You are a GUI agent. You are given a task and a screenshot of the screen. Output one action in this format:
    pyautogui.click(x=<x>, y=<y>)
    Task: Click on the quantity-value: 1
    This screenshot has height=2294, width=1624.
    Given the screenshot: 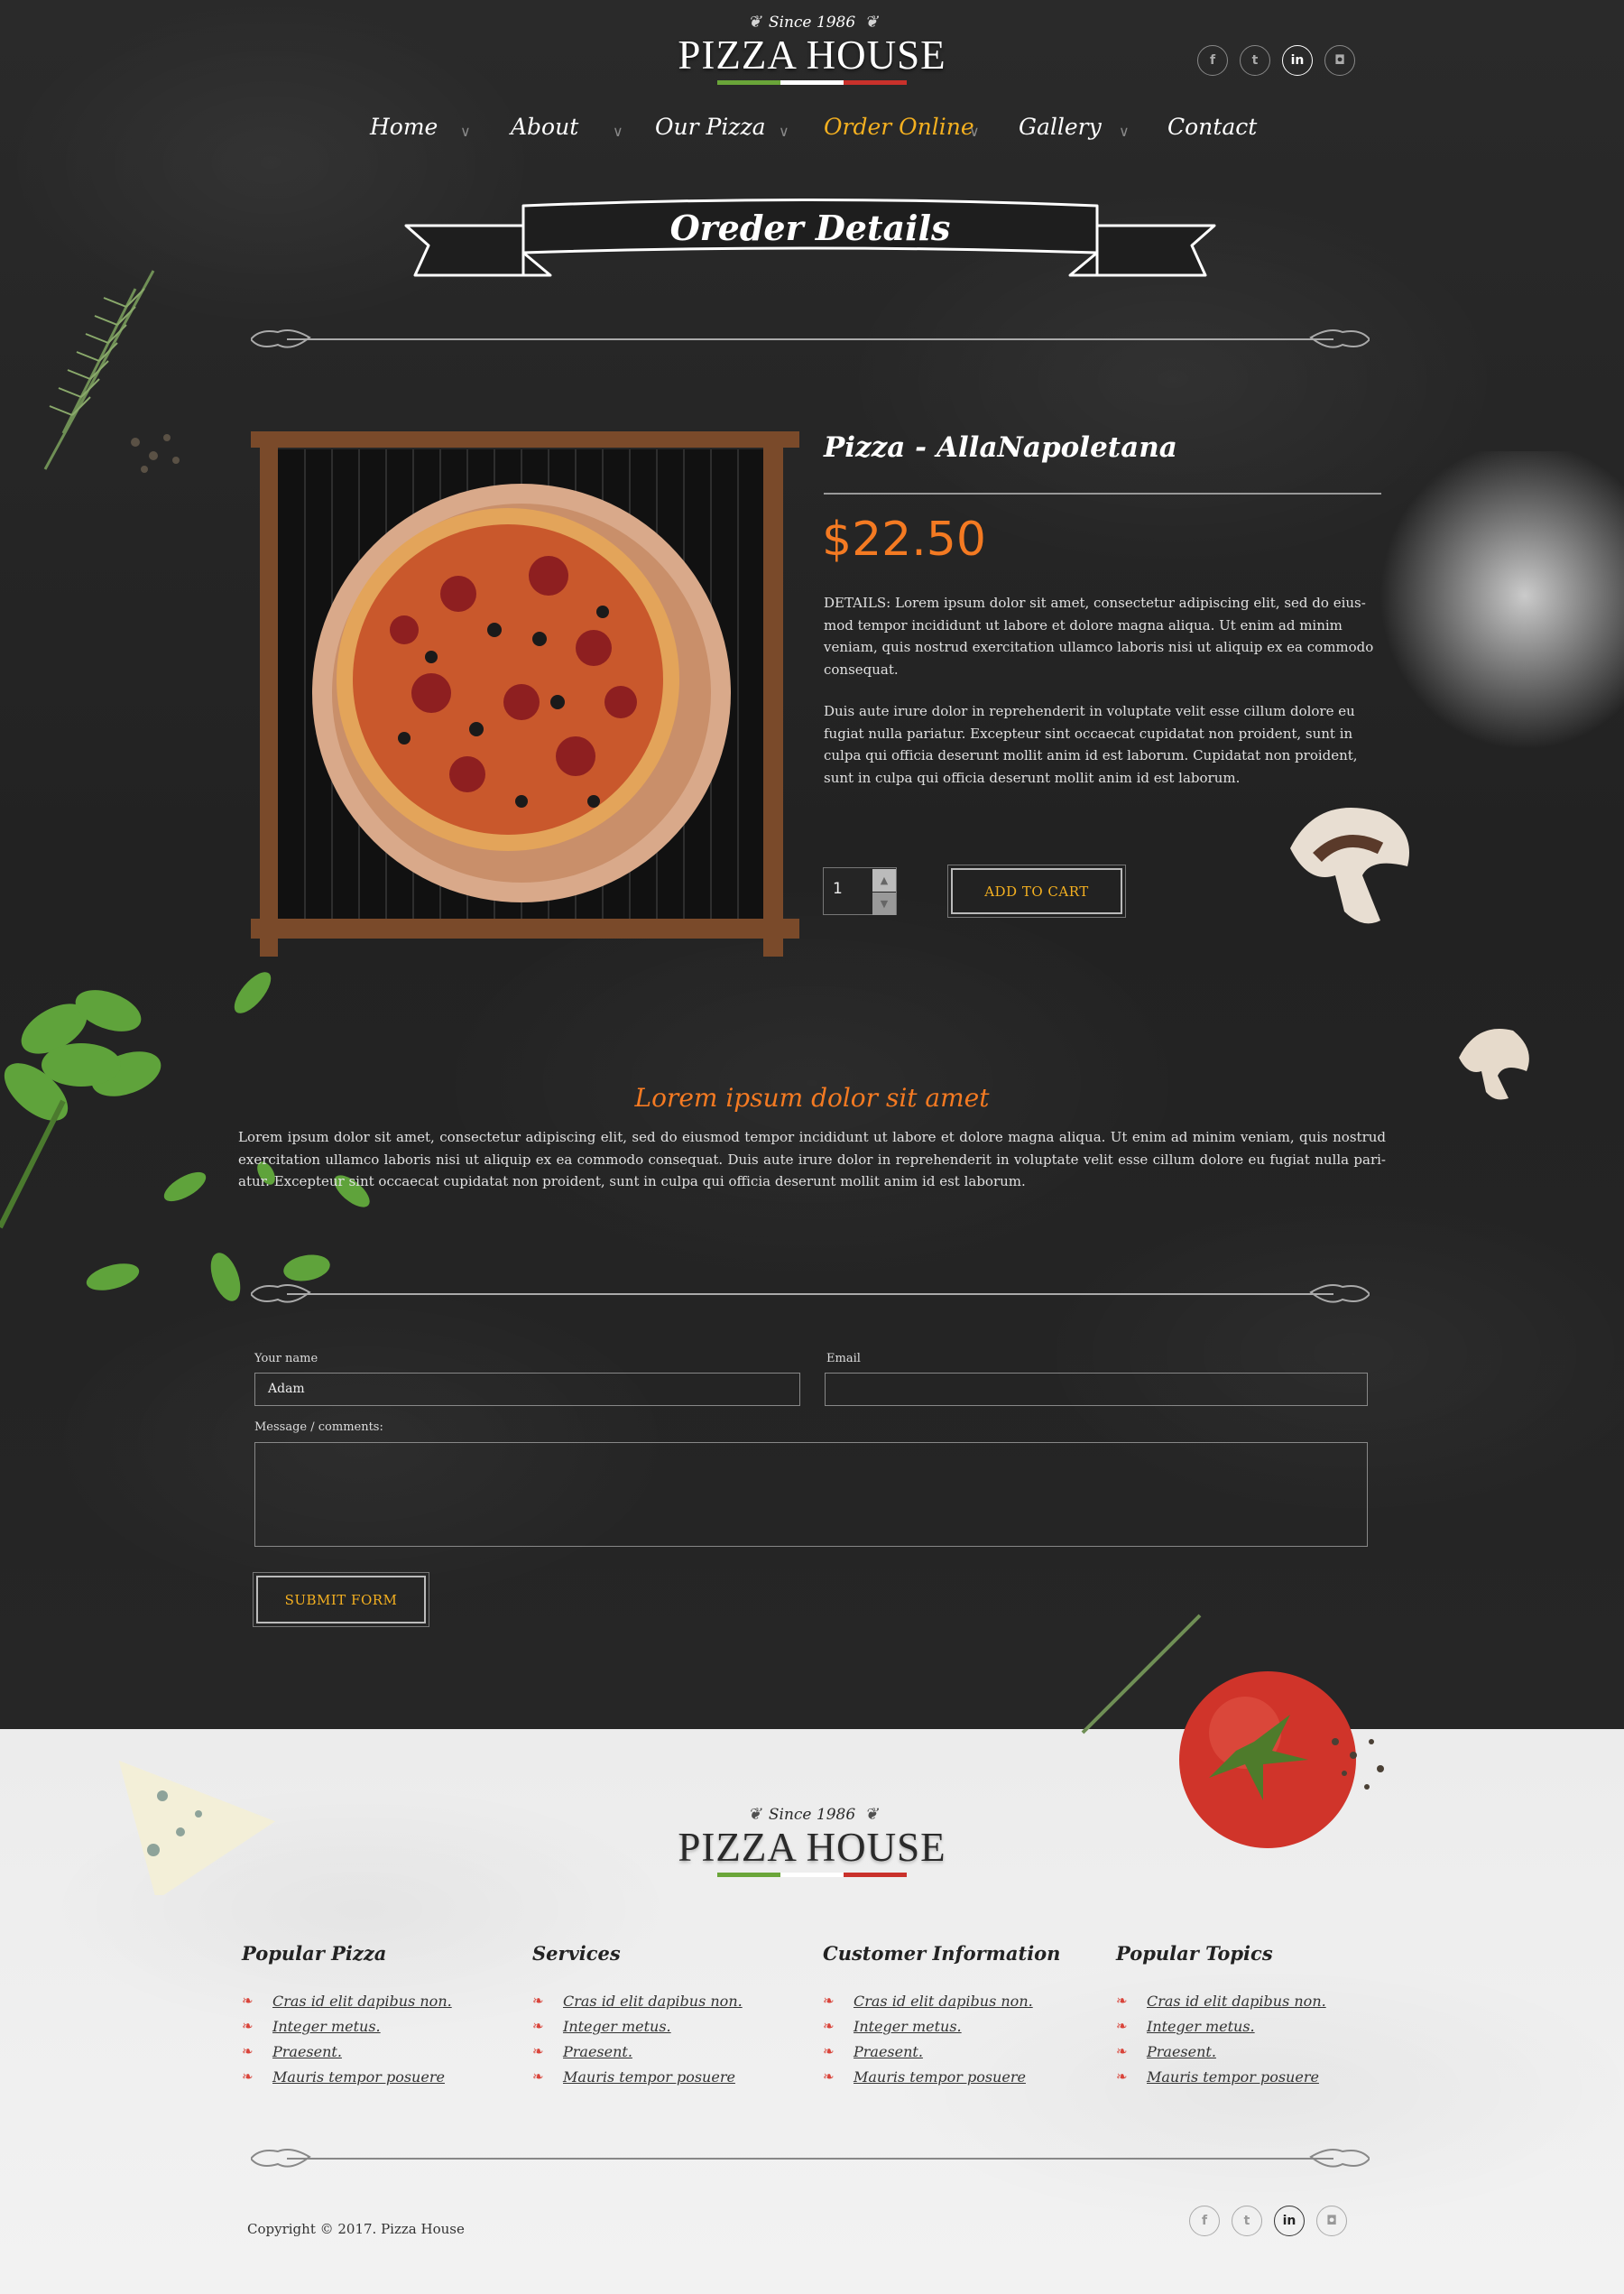 What is the action you would take?
    pyautogui.click(x=838, y=889)
    